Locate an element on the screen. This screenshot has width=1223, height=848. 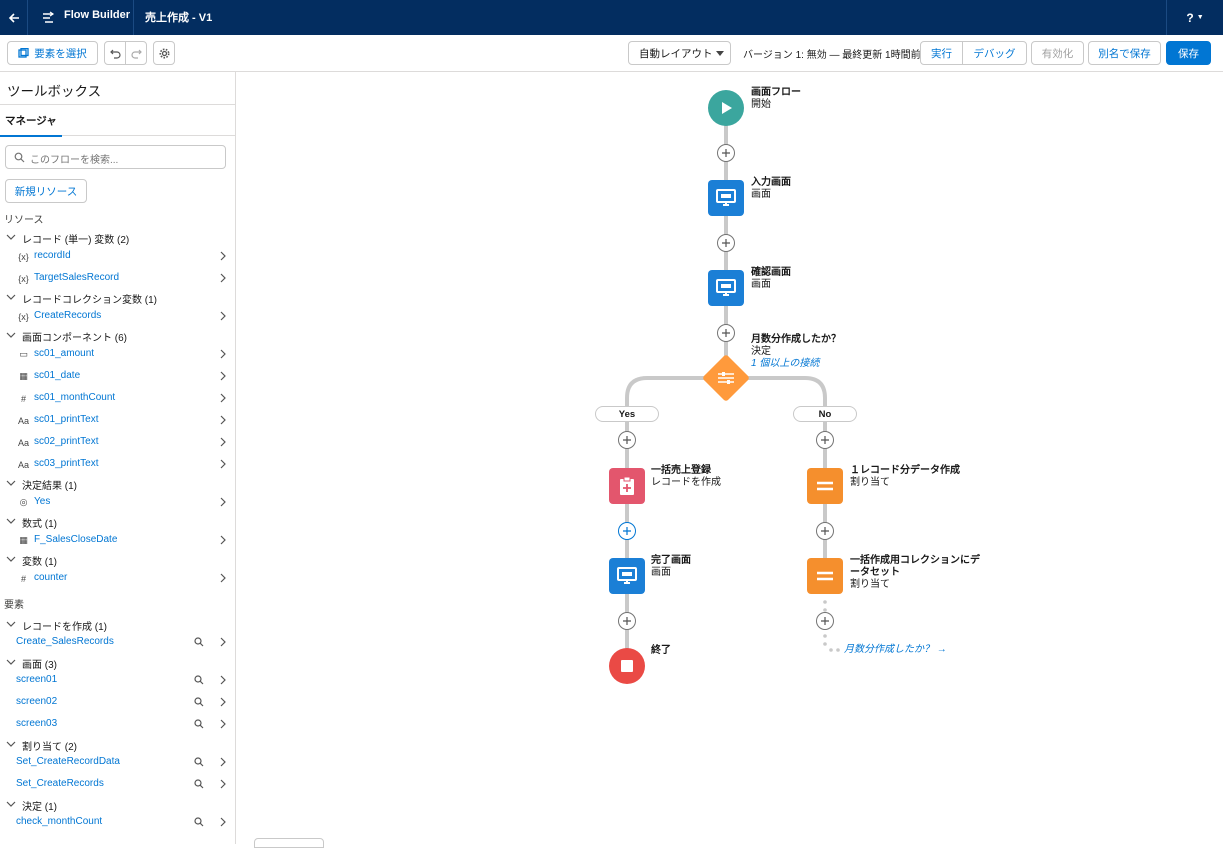
debug-button: デバッグ is located at coordinates (994, 53).